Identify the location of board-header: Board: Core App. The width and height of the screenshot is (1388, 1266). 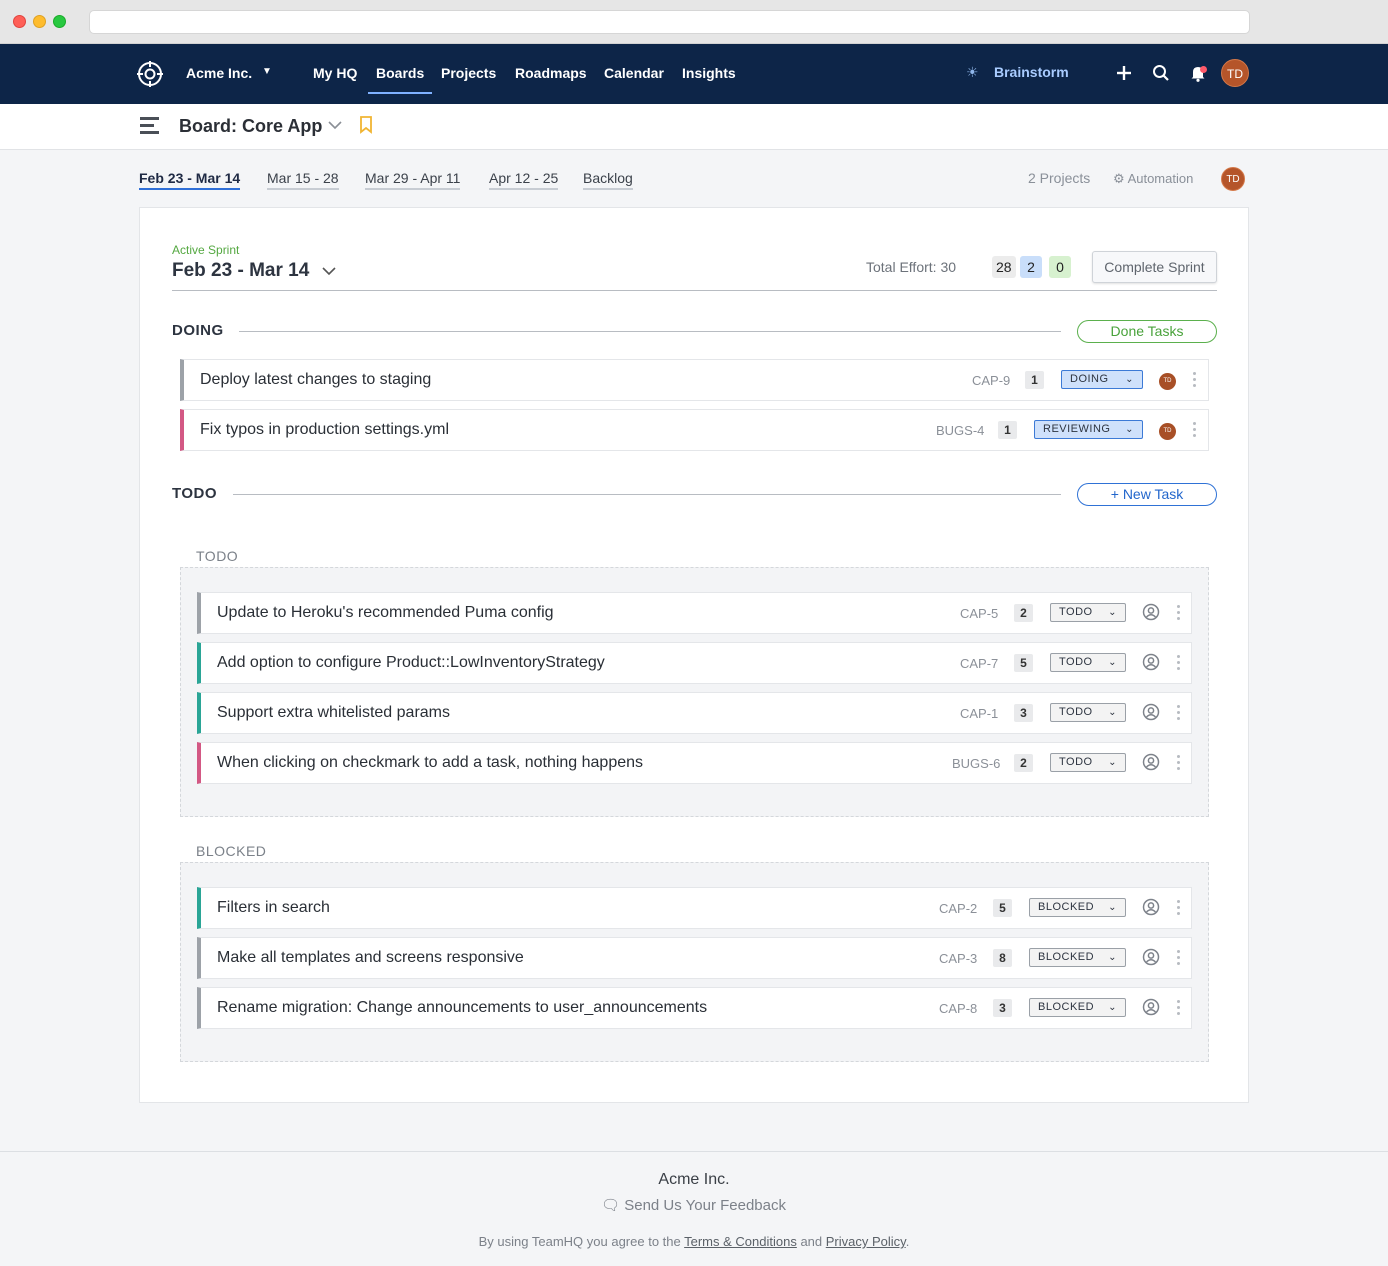
(694, 127).